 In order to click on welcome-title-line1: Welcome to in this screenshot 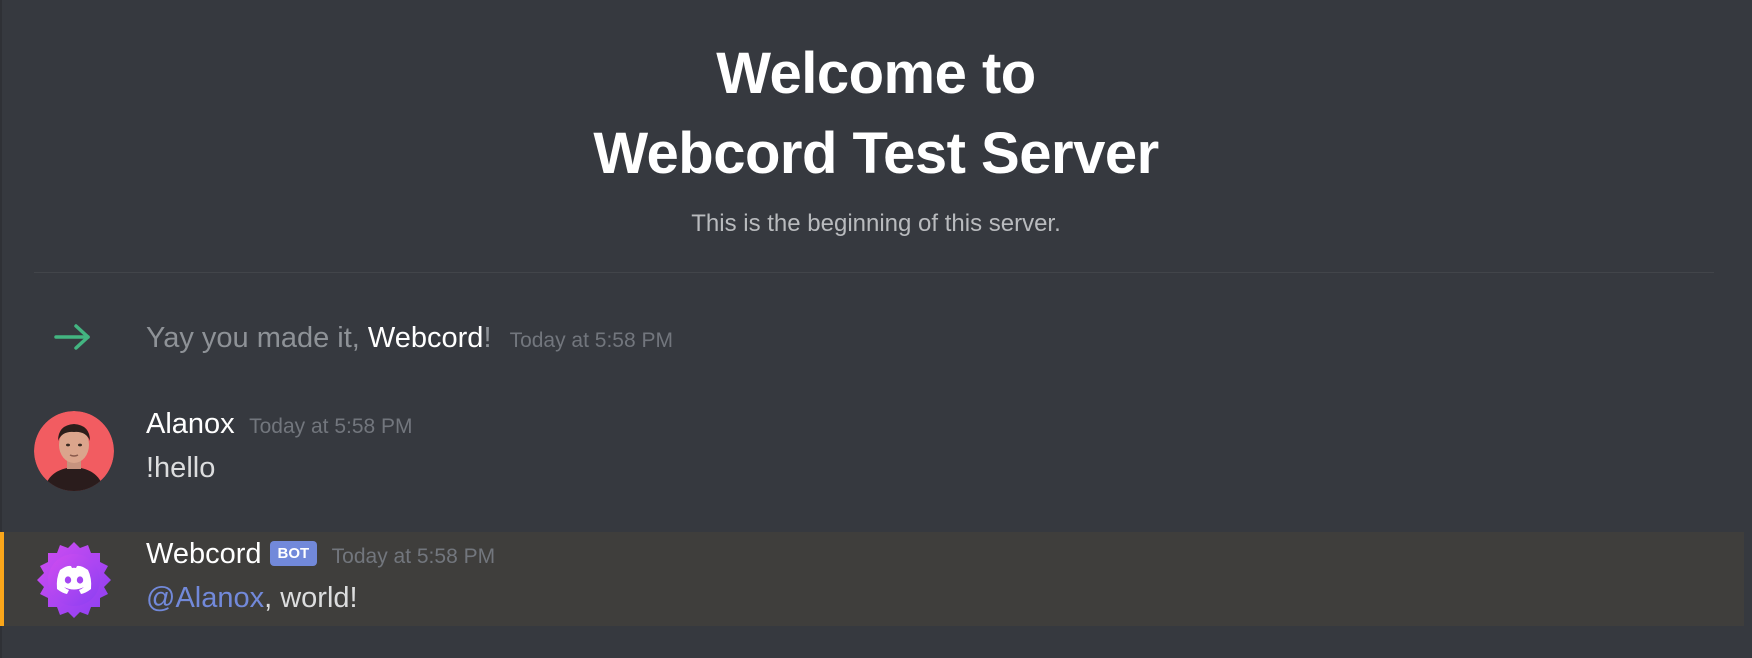, I will do `click(876, 73)`.